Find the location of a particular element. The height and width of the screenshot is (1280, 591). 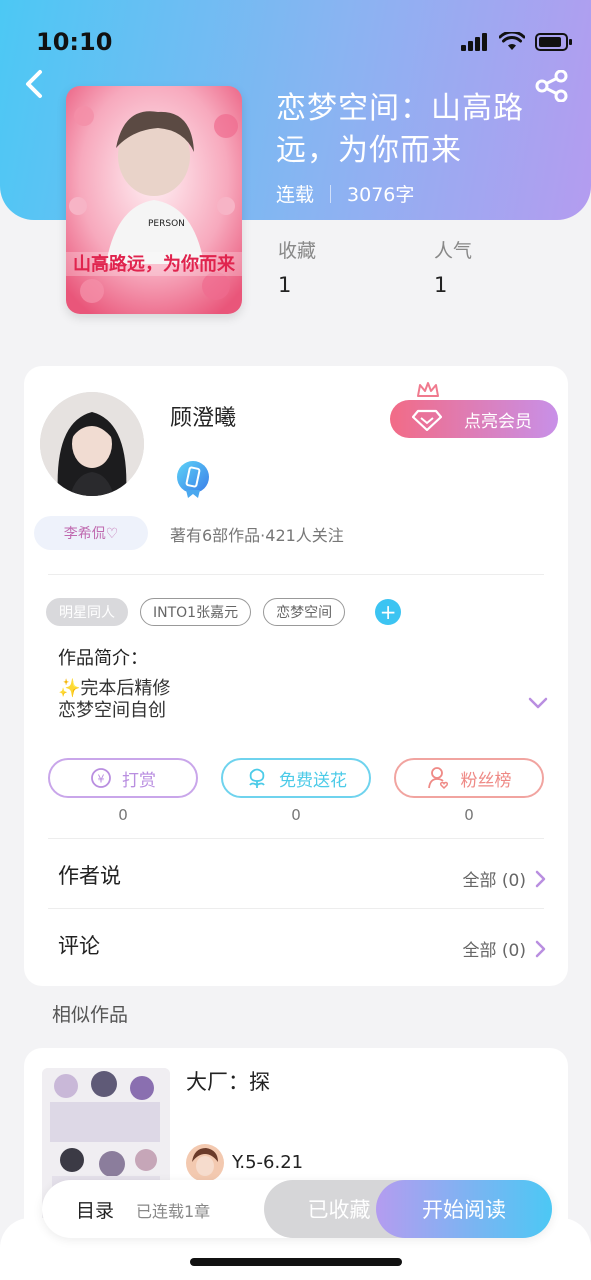

author-name: 顾澄曦 is located at coordinates (203, 416).